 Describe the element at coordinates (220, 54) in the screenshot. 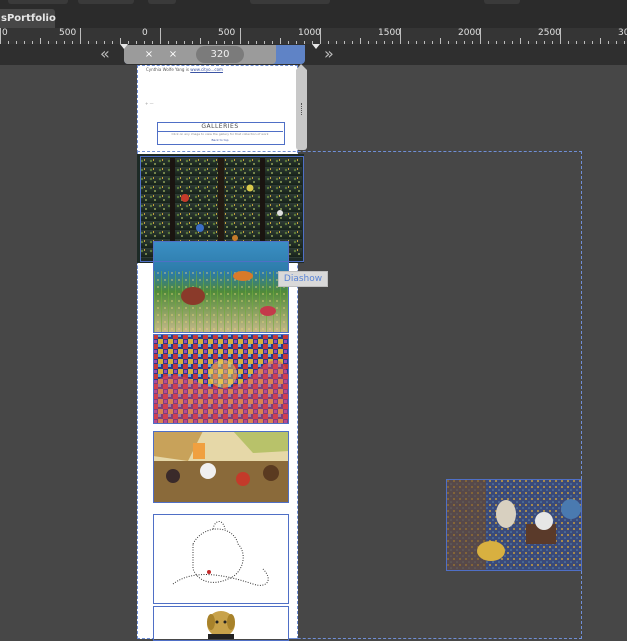

I see `breakpoint-width-field: 320` at that location.